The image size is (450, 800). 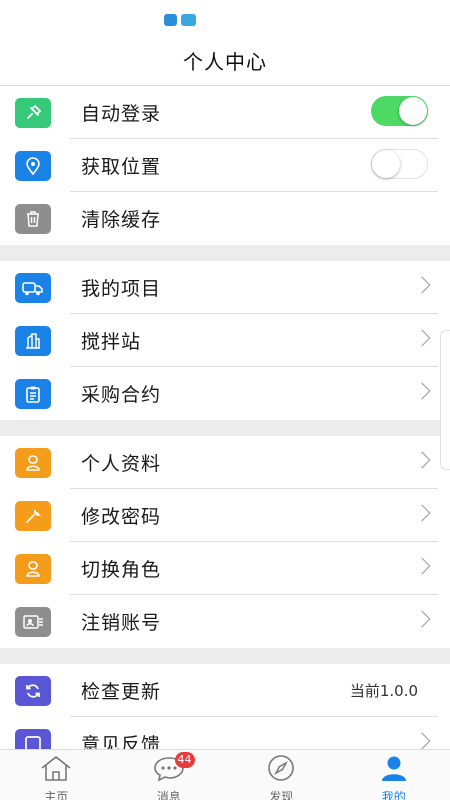 I want to click on side-scroll-handle, so click(x=445, y=400).